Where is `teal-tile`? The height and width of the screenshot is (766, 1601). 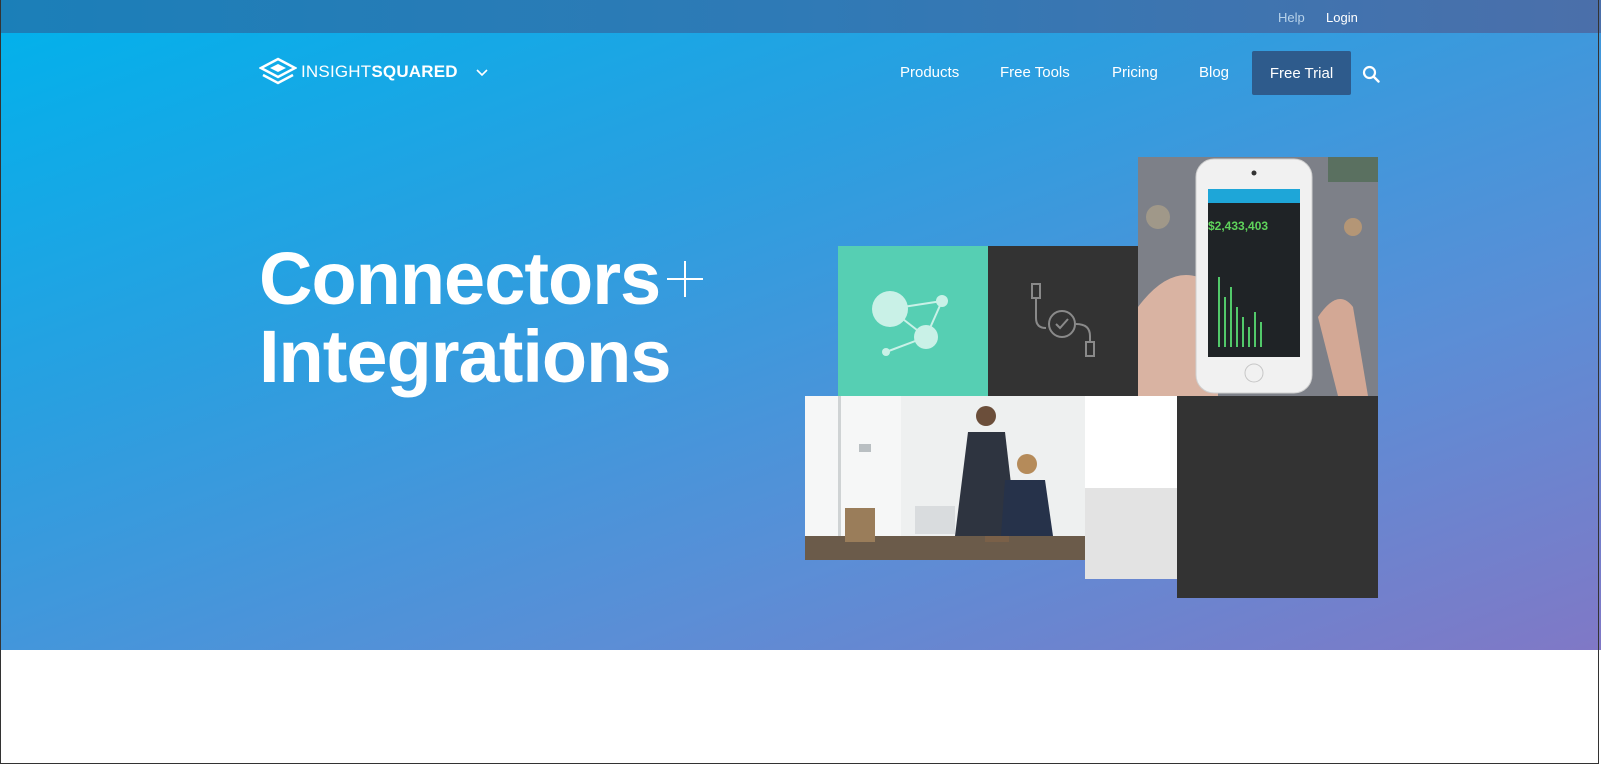
teal-tile is located at coordinates (913, 321).